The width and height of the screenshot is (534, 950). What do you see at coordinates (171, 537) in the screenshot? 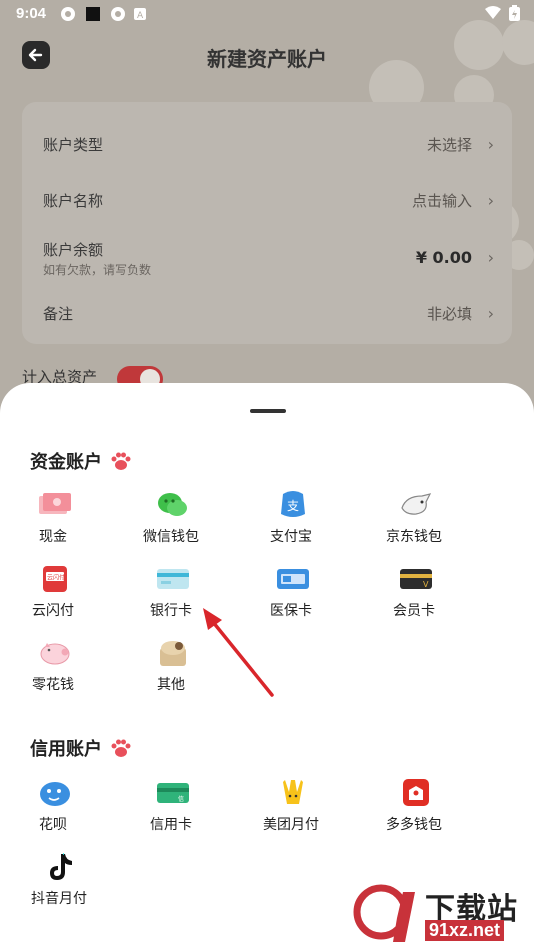
I see `item-wechat-label: 微信钱包` at bounding box center [171, 537].